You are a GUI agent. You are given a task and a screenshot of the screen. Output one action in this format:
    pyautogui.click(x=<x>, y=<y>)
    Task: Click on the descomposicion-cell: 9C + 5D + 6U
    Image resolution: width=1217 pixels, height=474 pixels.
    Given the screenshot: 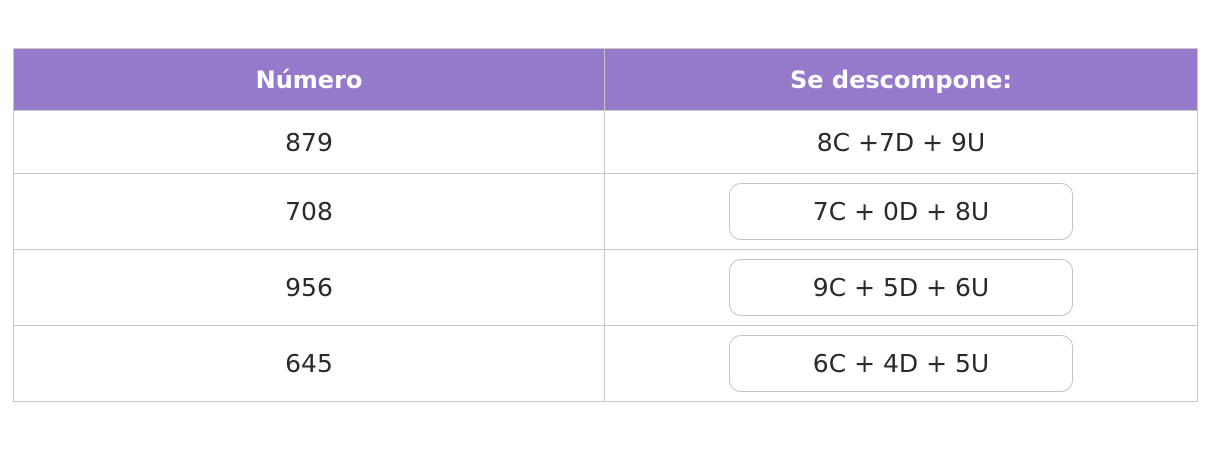 What is the action you would take?
    pyautogui.click(x=901, y=287)
    